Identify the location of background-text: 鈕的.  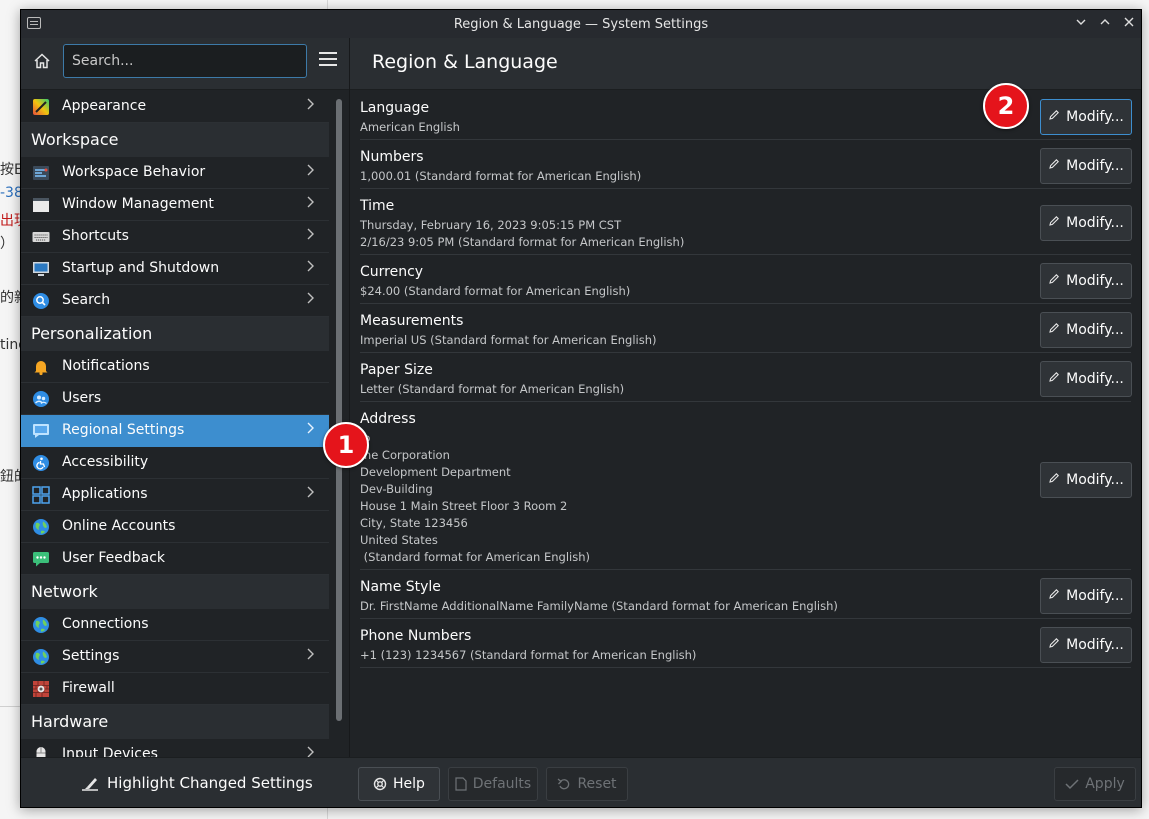
(10, 477).